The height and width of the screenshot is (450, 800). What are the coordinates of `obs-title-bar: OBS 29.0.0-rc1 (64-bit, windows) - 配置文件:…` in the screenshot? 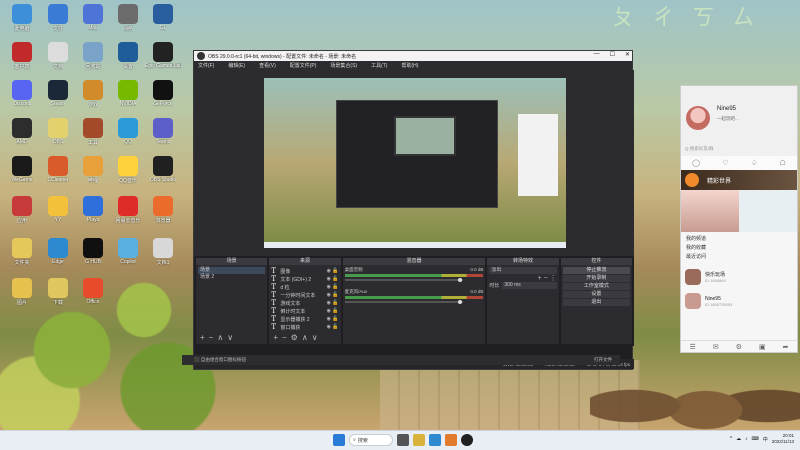 It's located at (413, 56).